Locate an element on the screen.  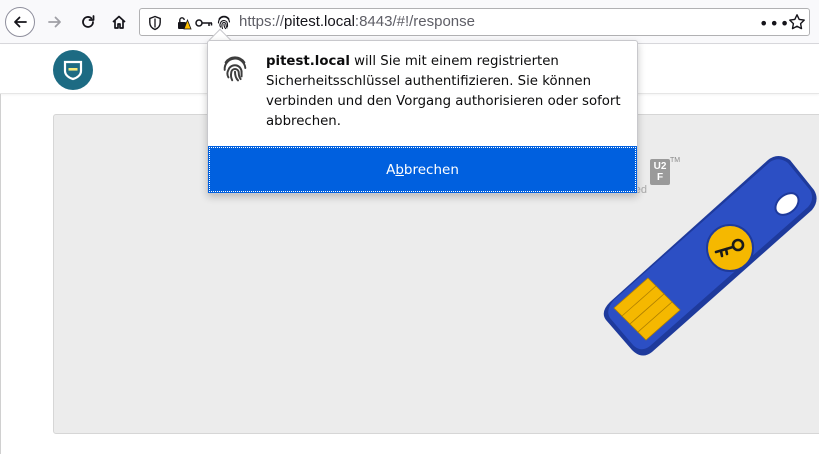
url-scheme: https:// is located at coordinates (262, 21).